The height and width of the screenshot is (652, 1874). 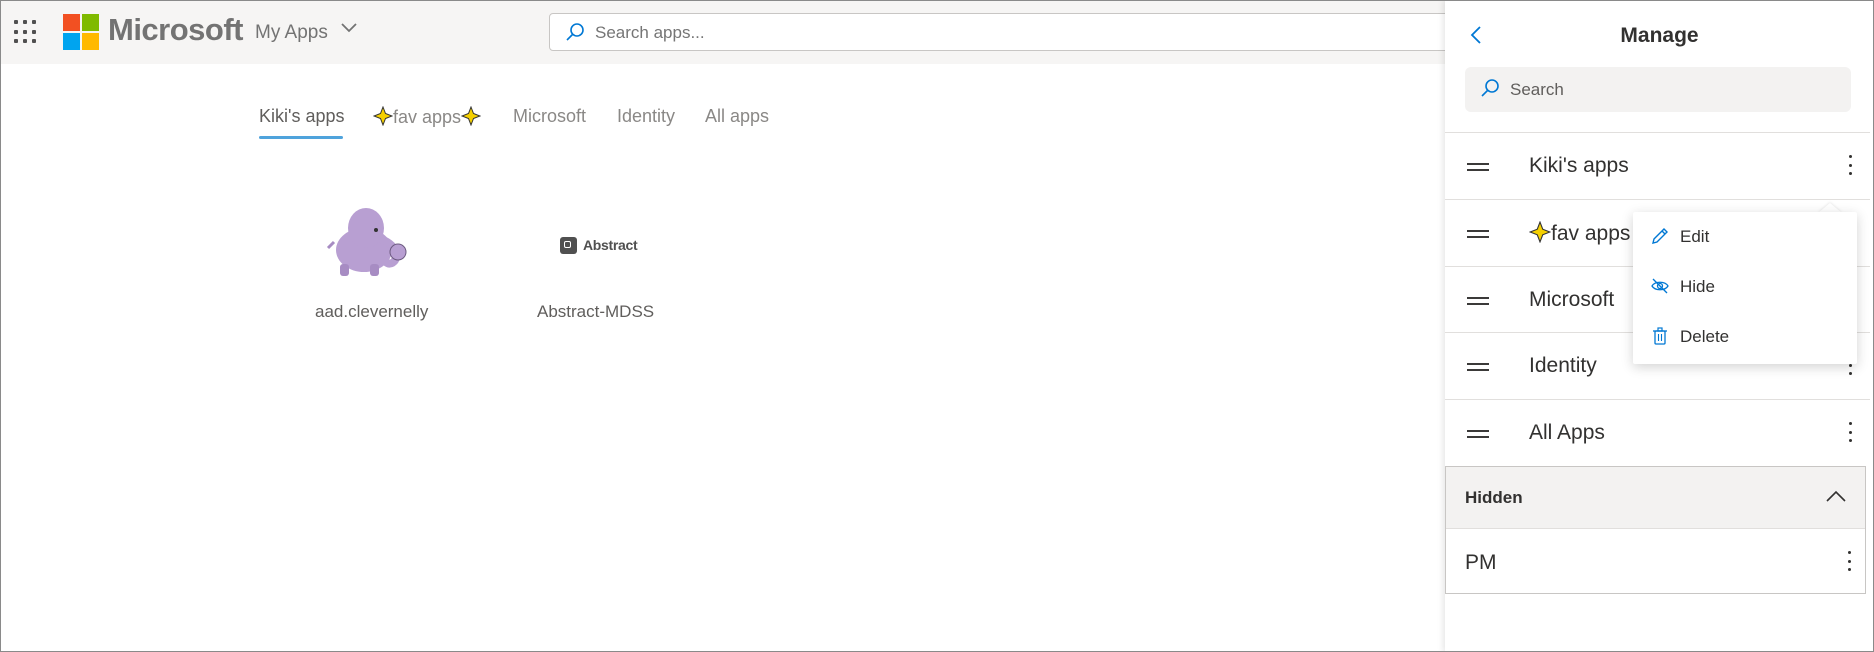 I want to click on collection-label: Microsoft, so click(x=1572, y=299).